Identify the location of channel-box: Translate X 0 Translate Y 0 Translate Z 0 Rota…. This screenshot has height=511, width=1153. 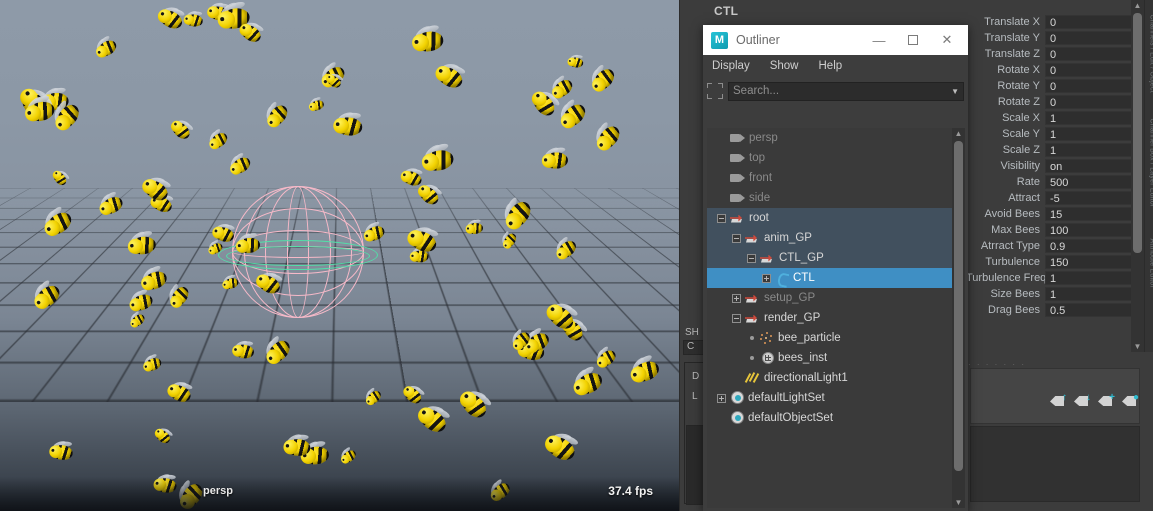
(1054, 183).